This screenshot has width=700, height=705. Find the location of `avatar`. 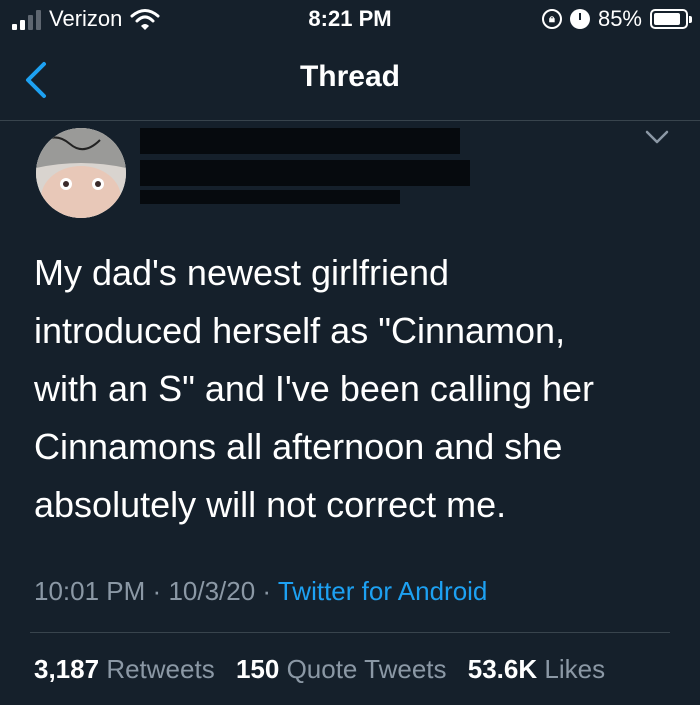

avatar is located at coordinates (81, 173).